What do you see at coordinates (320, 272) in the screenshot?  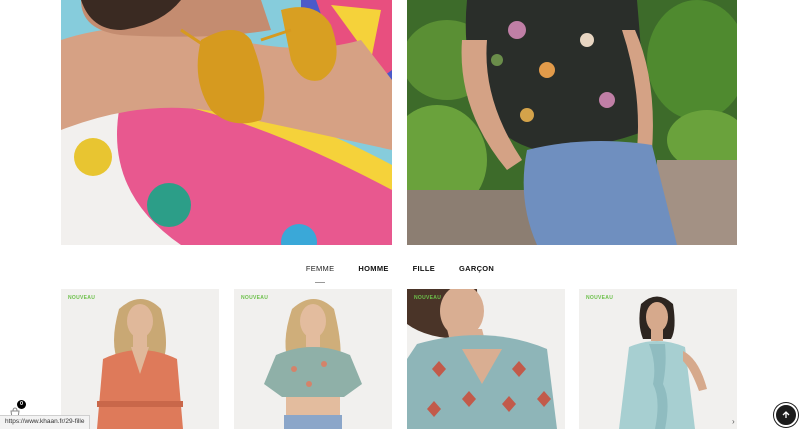 I see `tab-femme: FEMME` at bounding box center [320, 272].